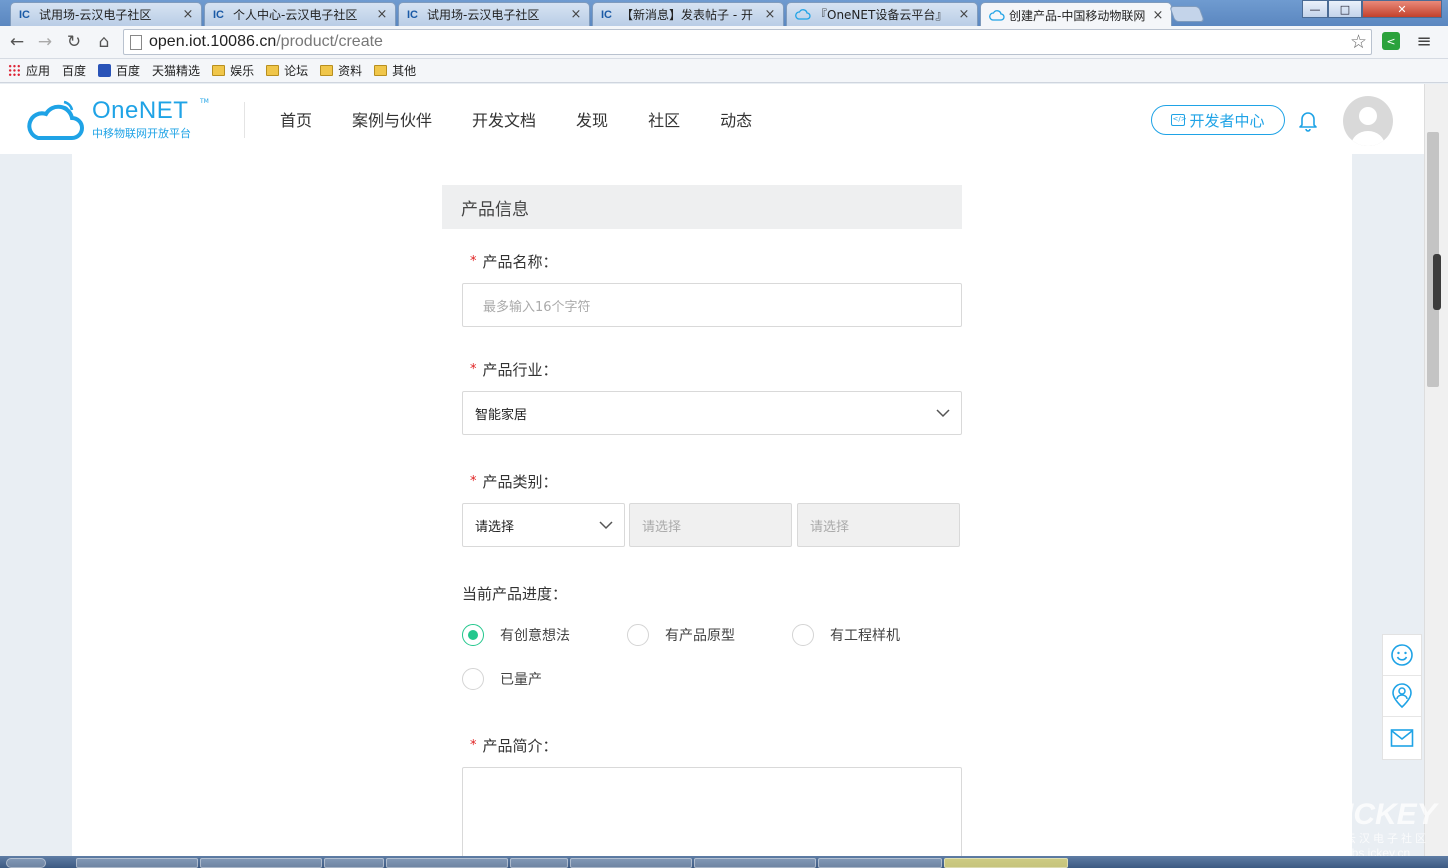 The height and width of the screenshot is (868, 1448). What do you see at coordinates (341, 70) in the screenshot?
I see `bookmark-folder-resources: 资料` at bounding box center [341, 70].